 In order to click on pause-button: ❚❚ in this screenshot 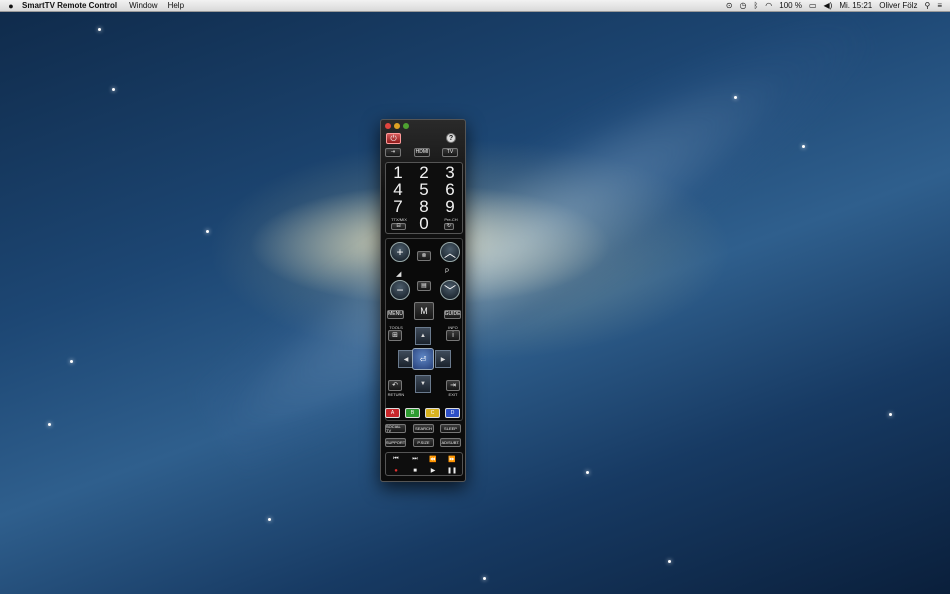, I will do `click(452, 470)`.